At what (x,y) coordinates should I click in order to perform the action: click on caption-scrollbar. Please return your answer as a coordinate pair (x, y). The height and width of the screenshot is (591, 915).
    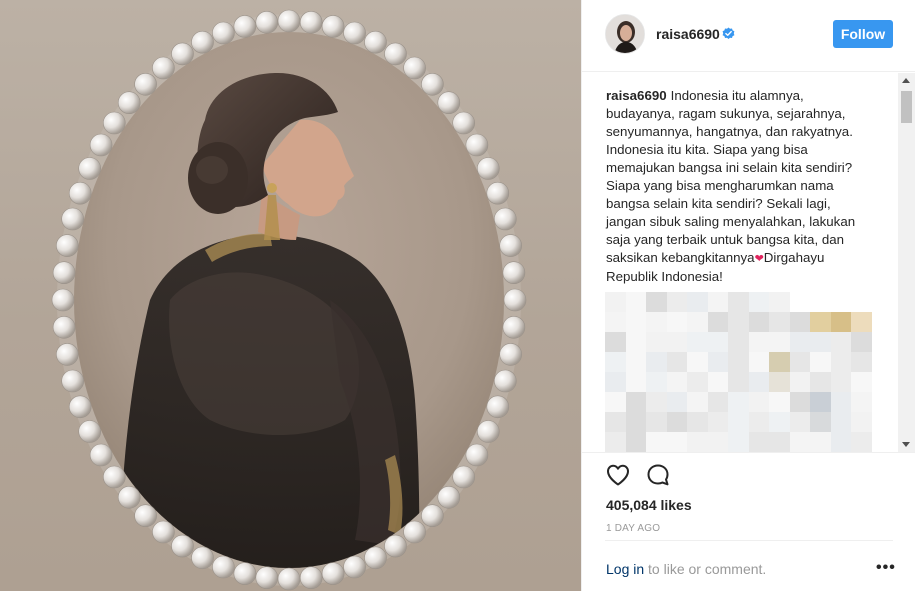
    Looking at the image, I should click on (906, 262).